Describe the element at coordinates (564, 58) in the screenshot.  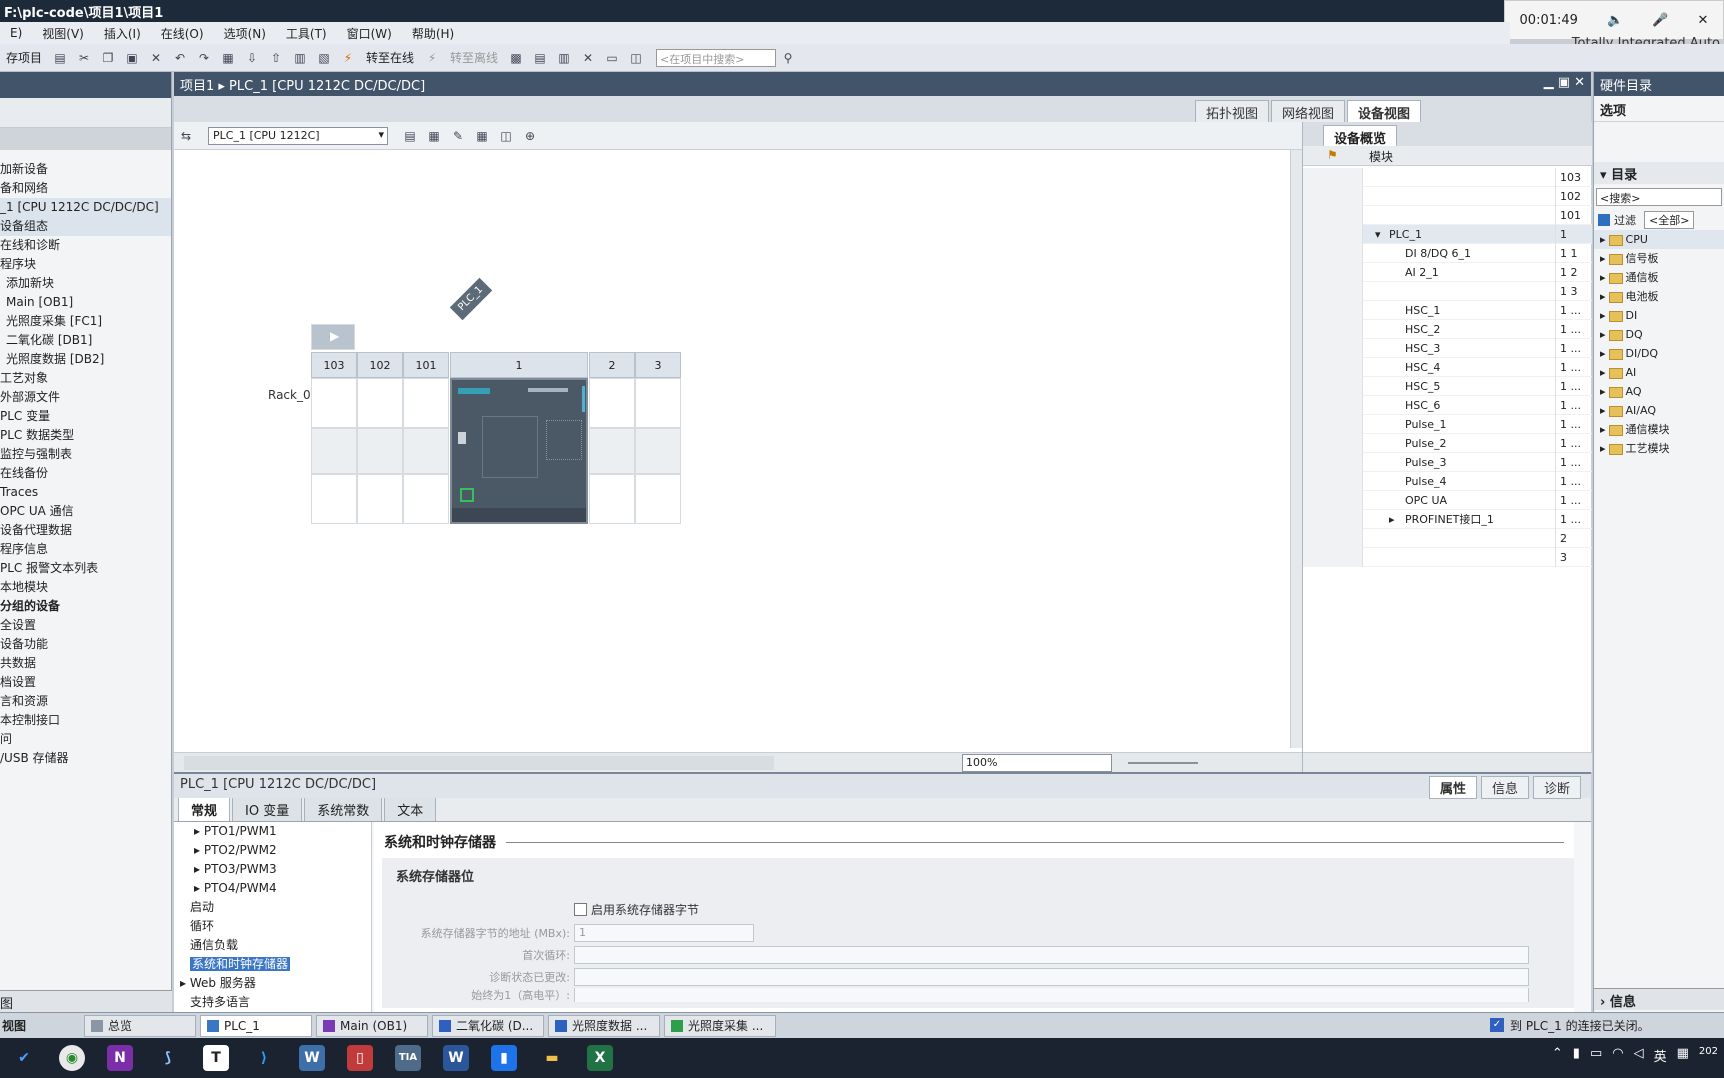
I see `stop-cpu-icon: ▥` at that location.